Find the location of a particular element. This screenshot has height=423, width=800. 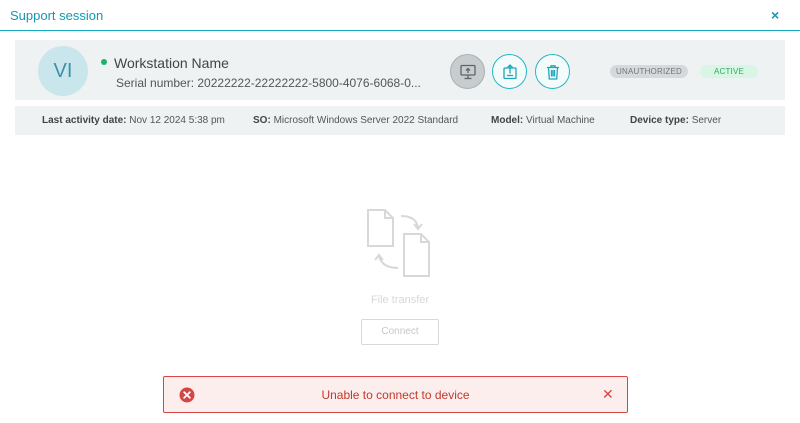

model-field: Model: Virtual Machine is located at coordinates (543, 120).